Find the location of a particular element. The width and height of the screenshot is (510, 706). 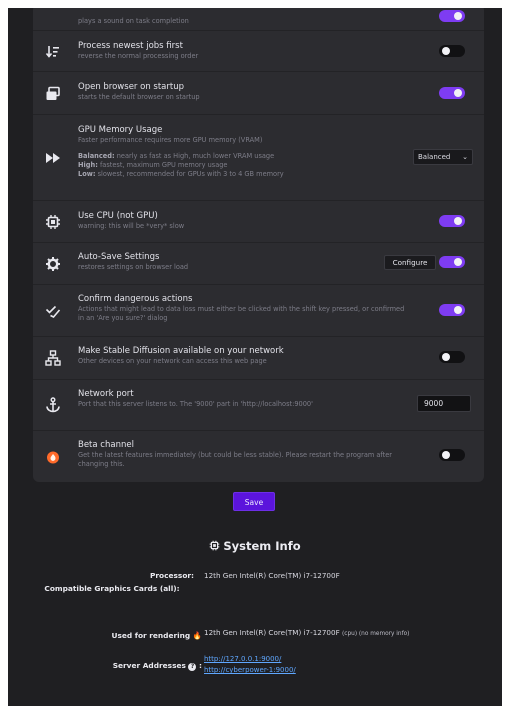

help-icon: ? is located at coordinates (192, 667).